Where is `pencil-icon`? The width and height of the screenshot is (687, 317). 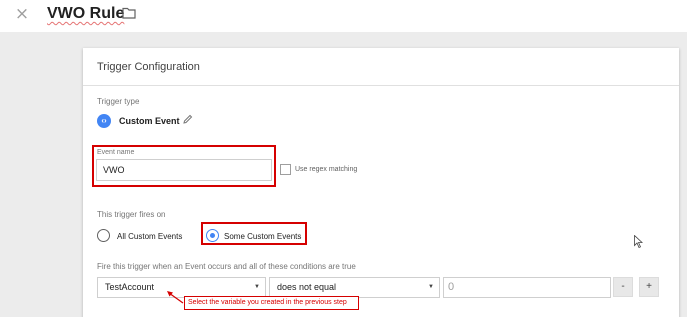
pencil-icon is located at coordinates (188, 119).